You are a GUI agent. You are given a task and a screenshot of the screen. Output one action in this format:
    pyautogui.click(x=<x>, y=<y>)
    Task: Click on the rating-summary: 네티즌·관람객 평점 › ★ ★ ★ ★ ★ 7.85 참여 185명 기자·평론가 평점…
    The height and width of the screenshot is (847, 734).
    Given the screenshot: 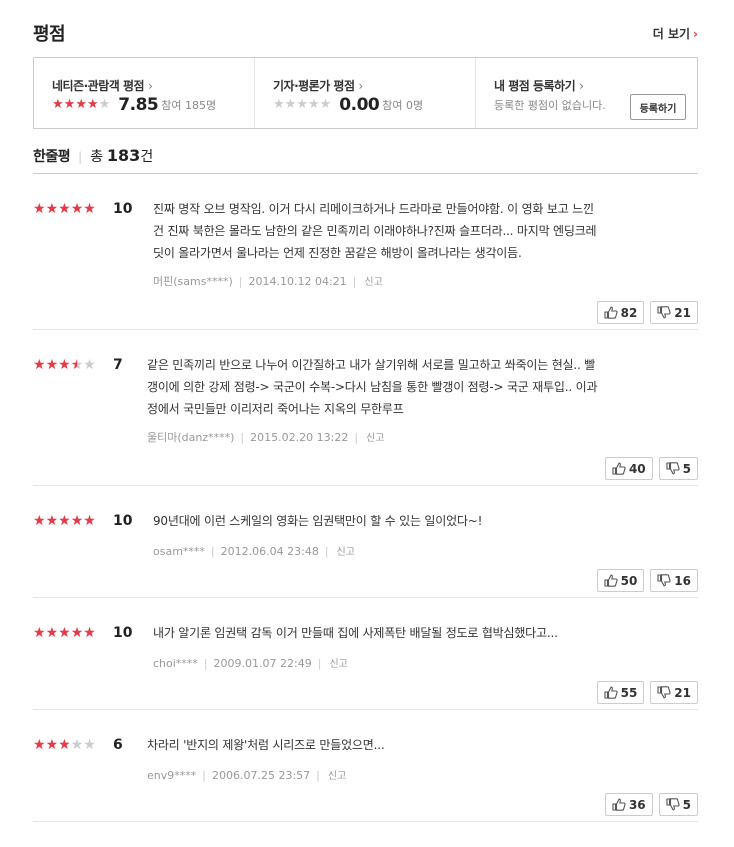 What is the action you would take?
    pyautogui.click(x=365, y=93)
    